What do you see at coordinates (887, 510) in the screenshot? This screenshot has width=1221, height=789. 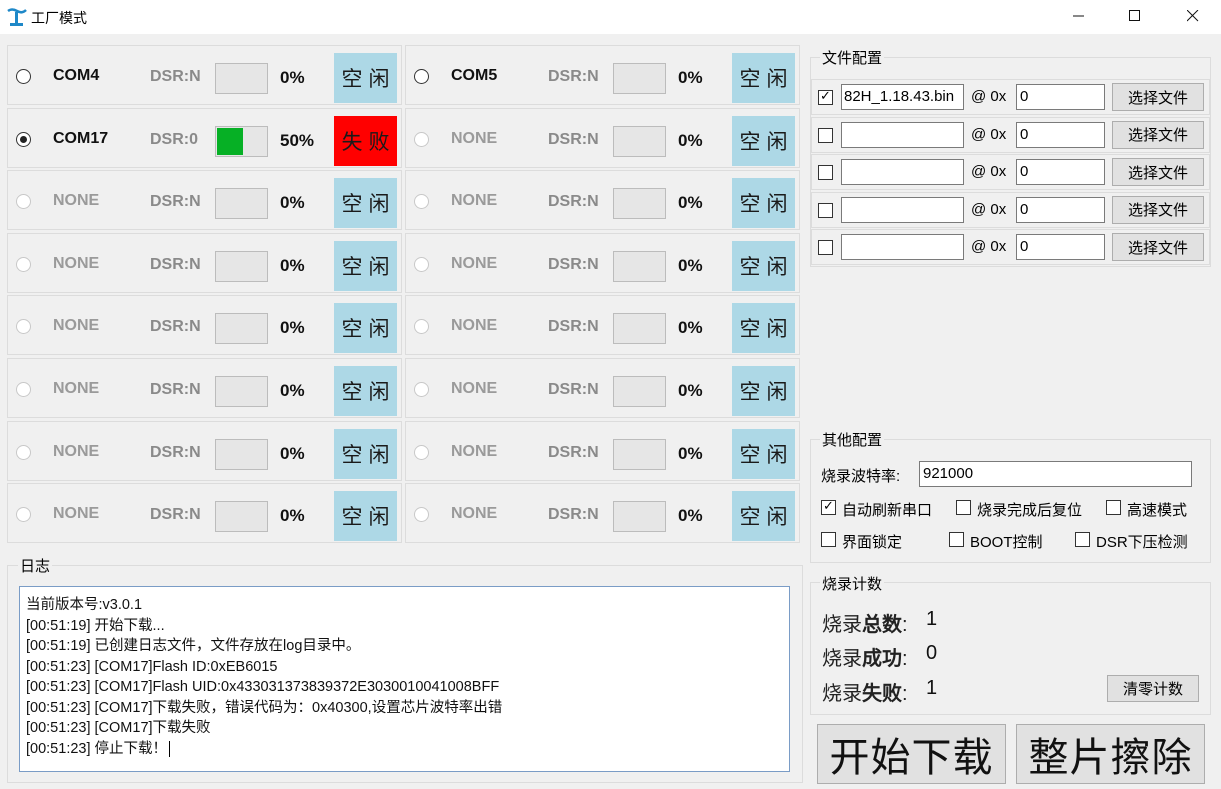 I see `option-label: 自动刷新串口` at bounding box center [887, 510].